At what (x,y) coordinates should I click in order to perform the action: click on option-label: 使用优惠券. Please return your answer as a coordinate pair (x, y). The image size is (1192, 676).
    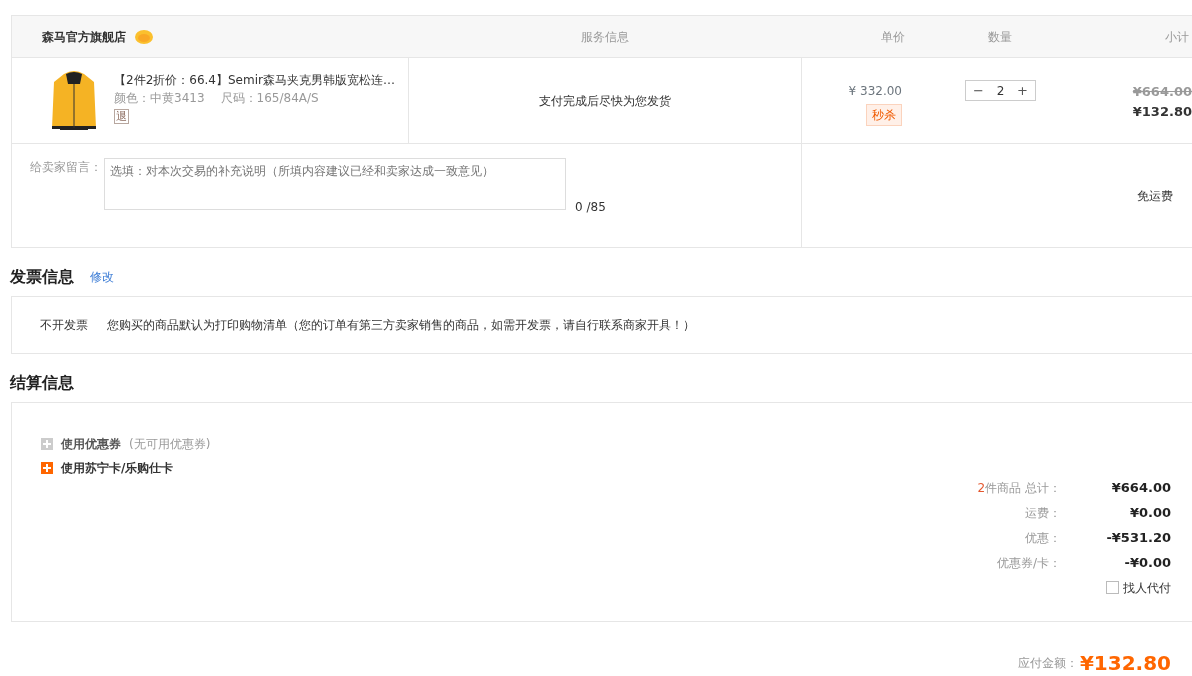
    Looking at the image, I should click on (91, 444).